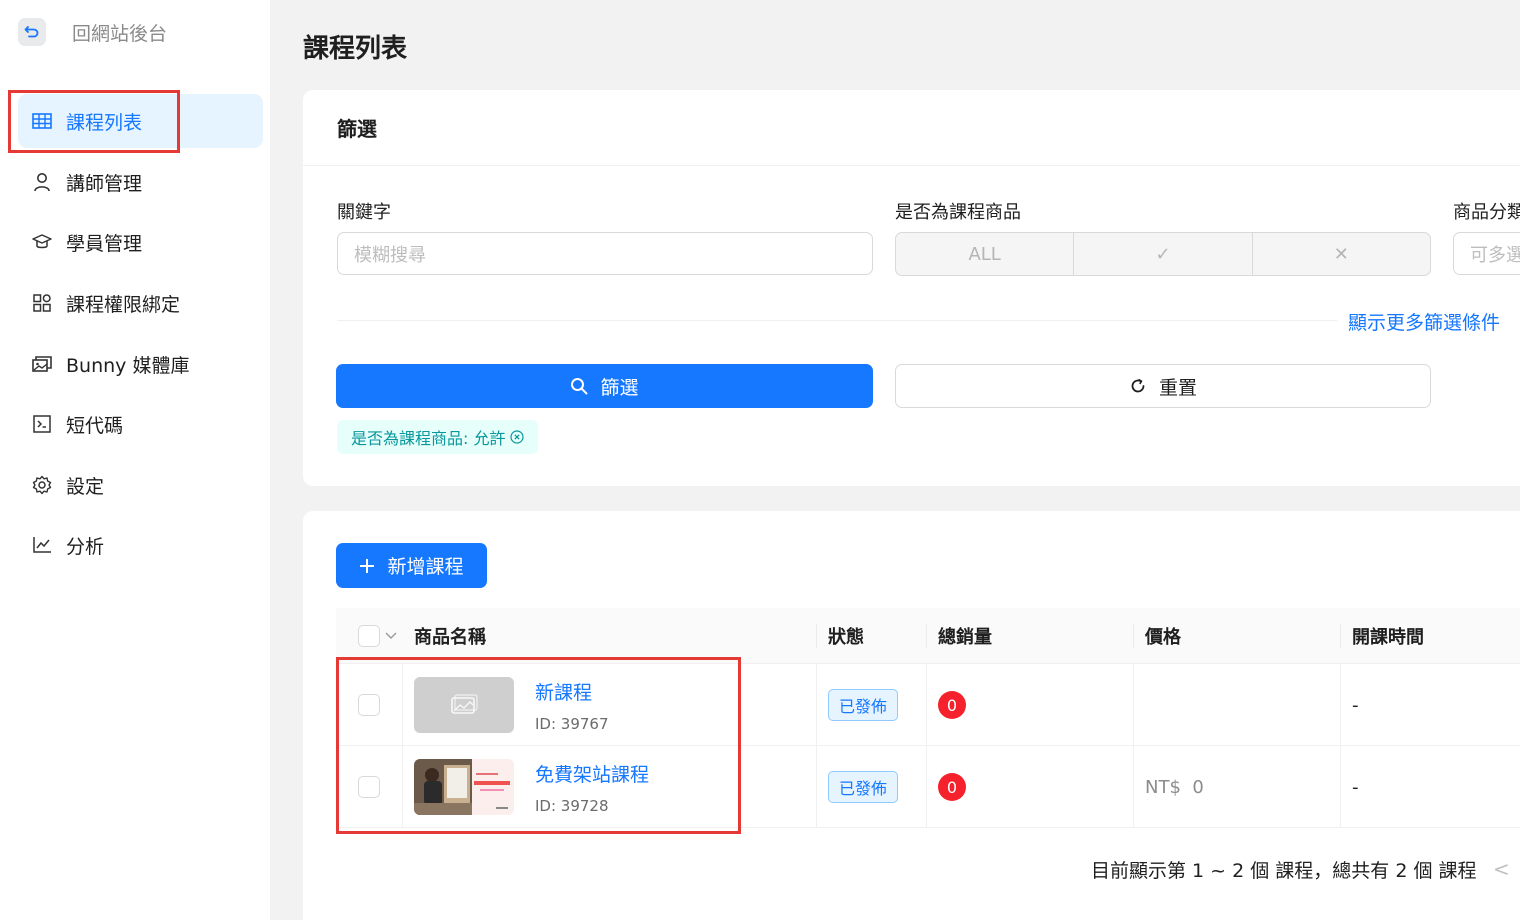 This screenshot has height=920, width=1520. I want to click on category-label: 商品分類, so click(1486, 212).